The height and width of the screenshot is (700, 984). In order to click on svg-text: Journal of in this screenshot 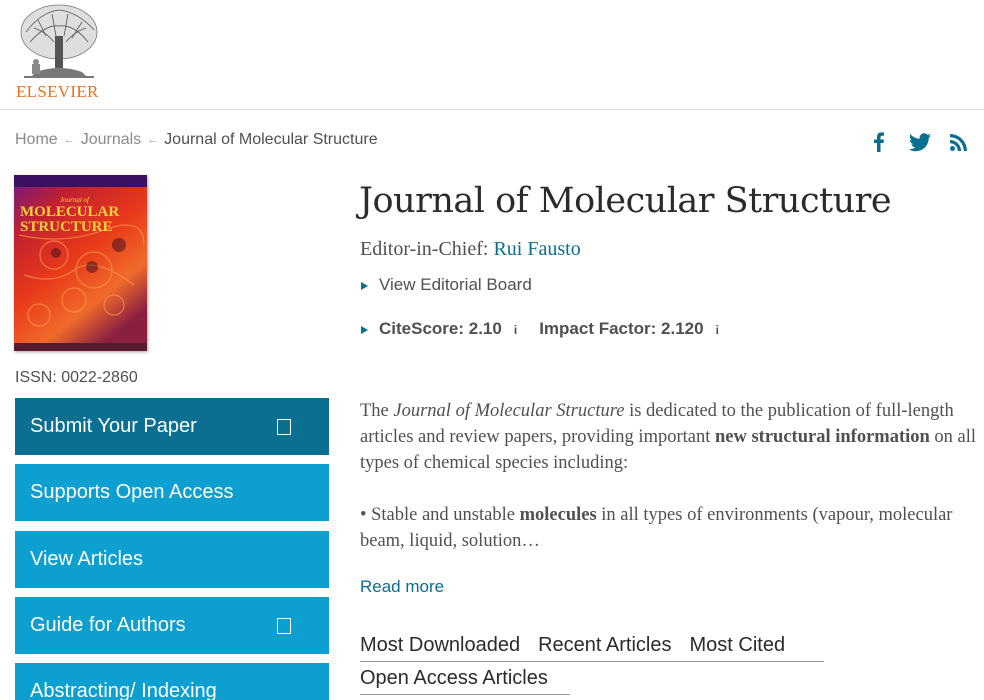, I will do `click(75, 200)`.